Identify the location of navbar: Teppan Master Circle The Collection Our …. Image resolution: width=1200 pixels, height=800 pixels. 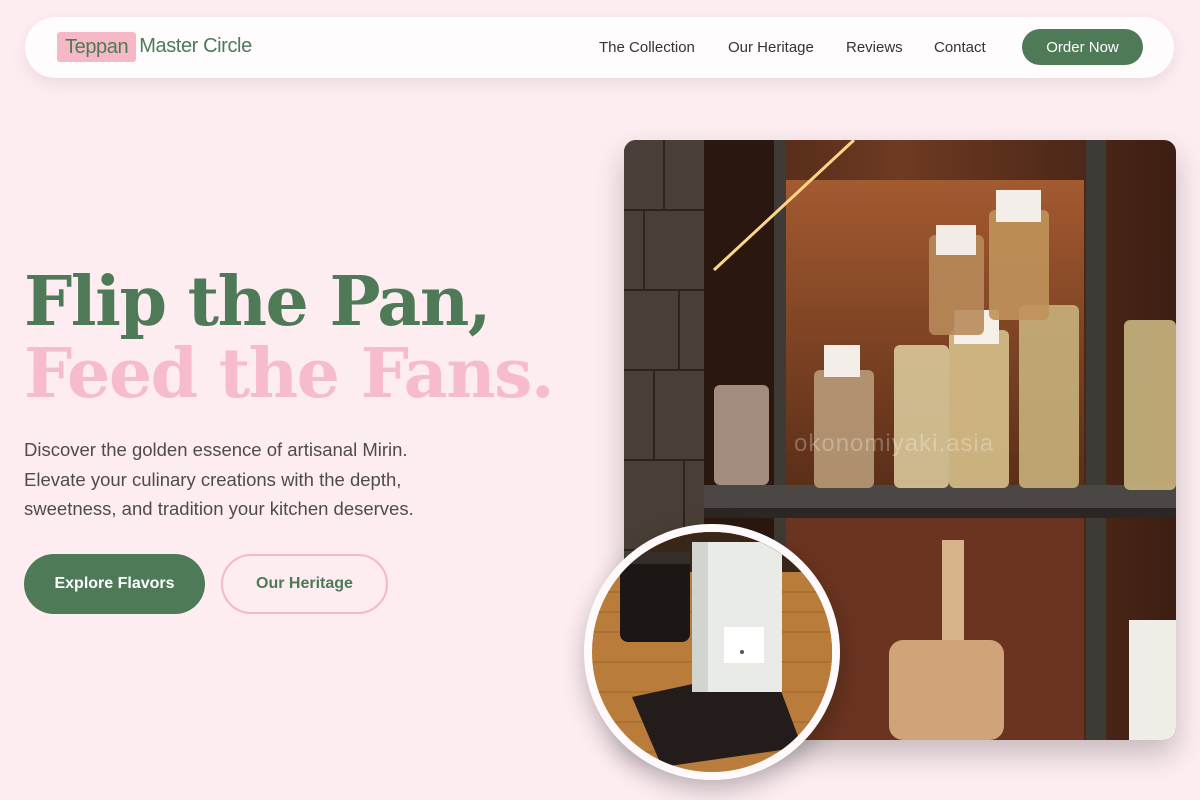
(599, 47).